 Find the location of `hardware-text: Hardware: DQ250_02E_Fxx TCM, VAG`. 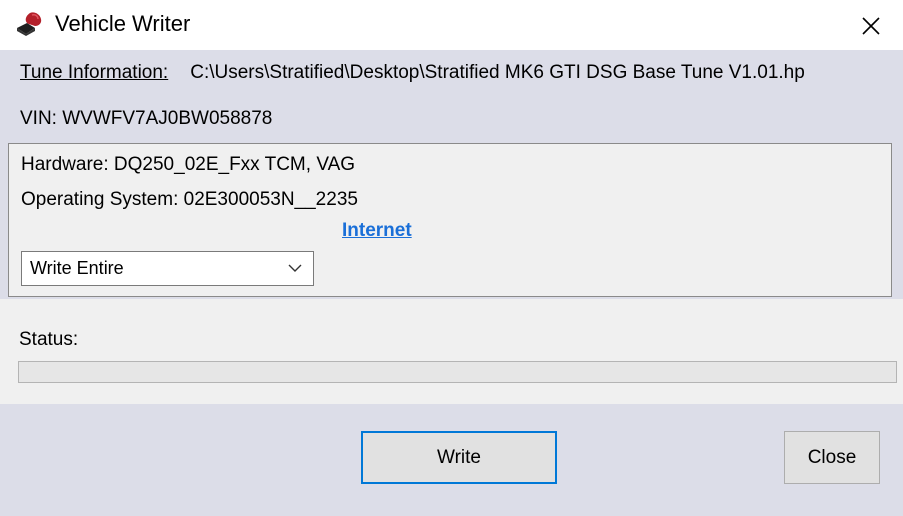

hardware-text: Hardware: DQ250_02E_Fxx TCM, VAG is located at coordinates (188, 164).